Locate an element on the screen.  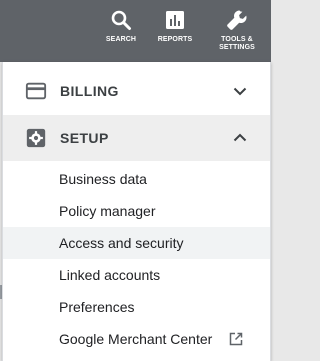
billing-label: BILLING is located at coordinates (89, 91).